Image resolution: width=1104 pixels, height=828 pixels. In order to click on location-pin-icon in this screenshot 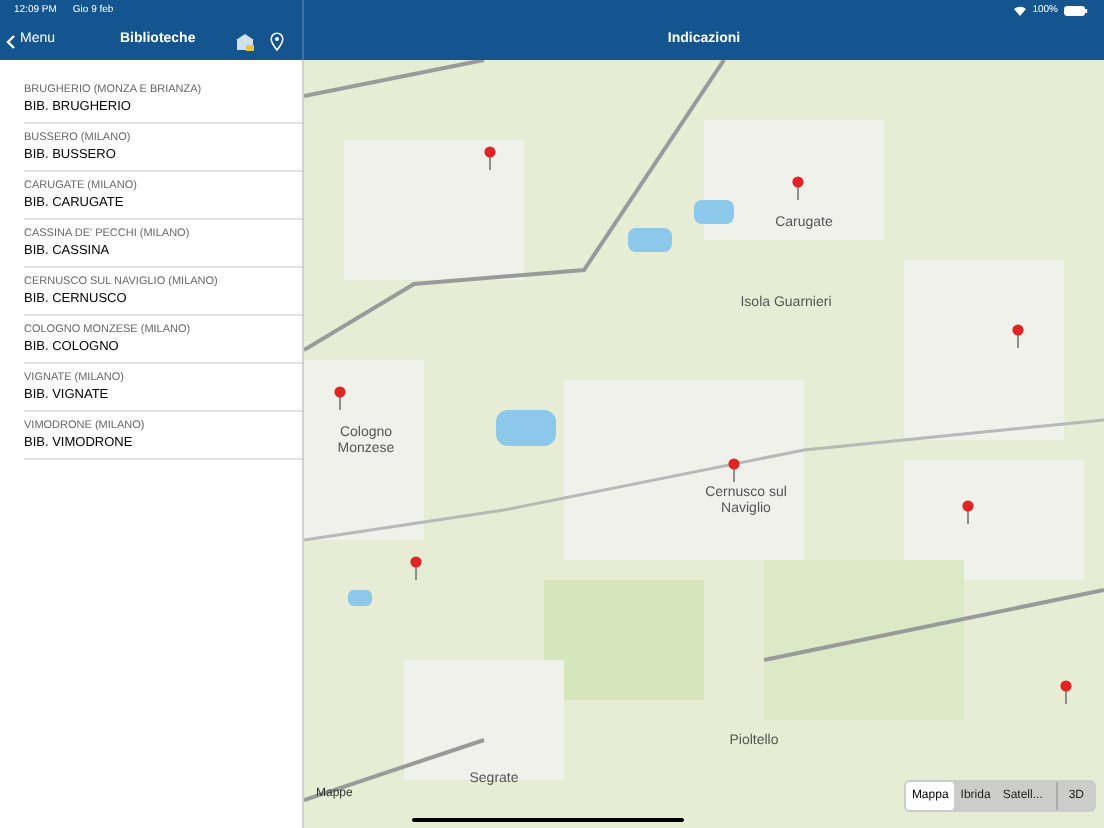, I will do `click(277, 41)`.